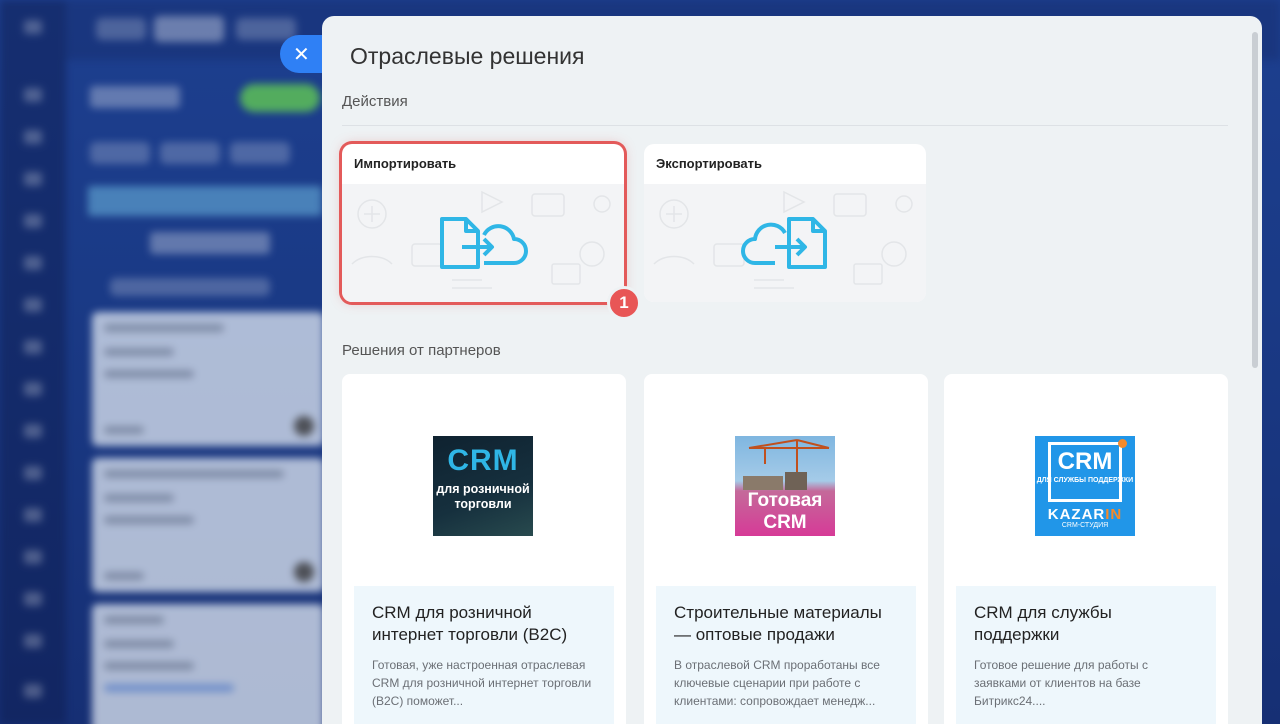  What do you see at coordinates (1085, 525) in the screenshot?
I see `logo-studio: CRM-СТУДИЯ` at bounding box center [1085, 525].